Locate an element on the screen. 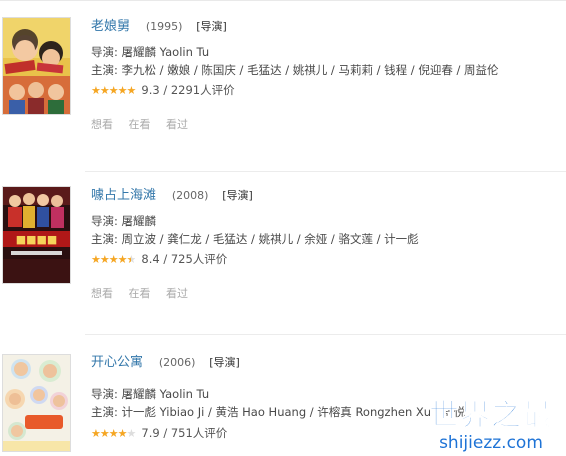  rating-text: 9.3 / 2291人评价 is located at coordinates (188, 90).